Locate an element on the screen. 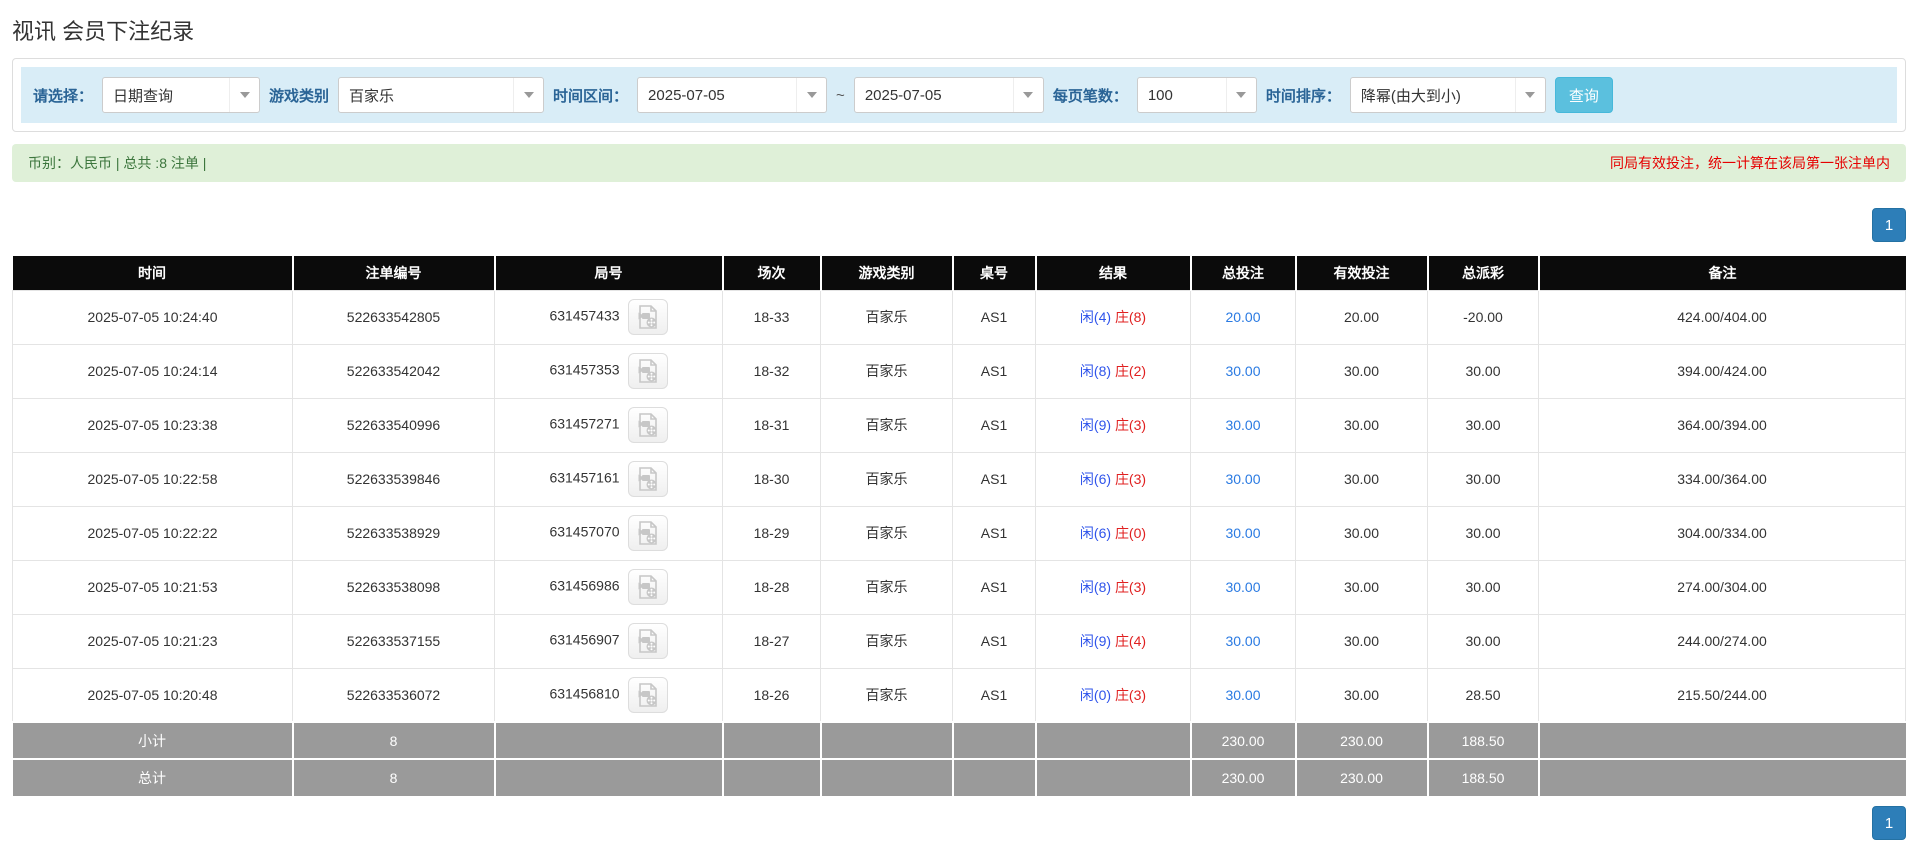 The image size is (1918, 843). cell-session: 18-28 is located at coordinates (771, 587).